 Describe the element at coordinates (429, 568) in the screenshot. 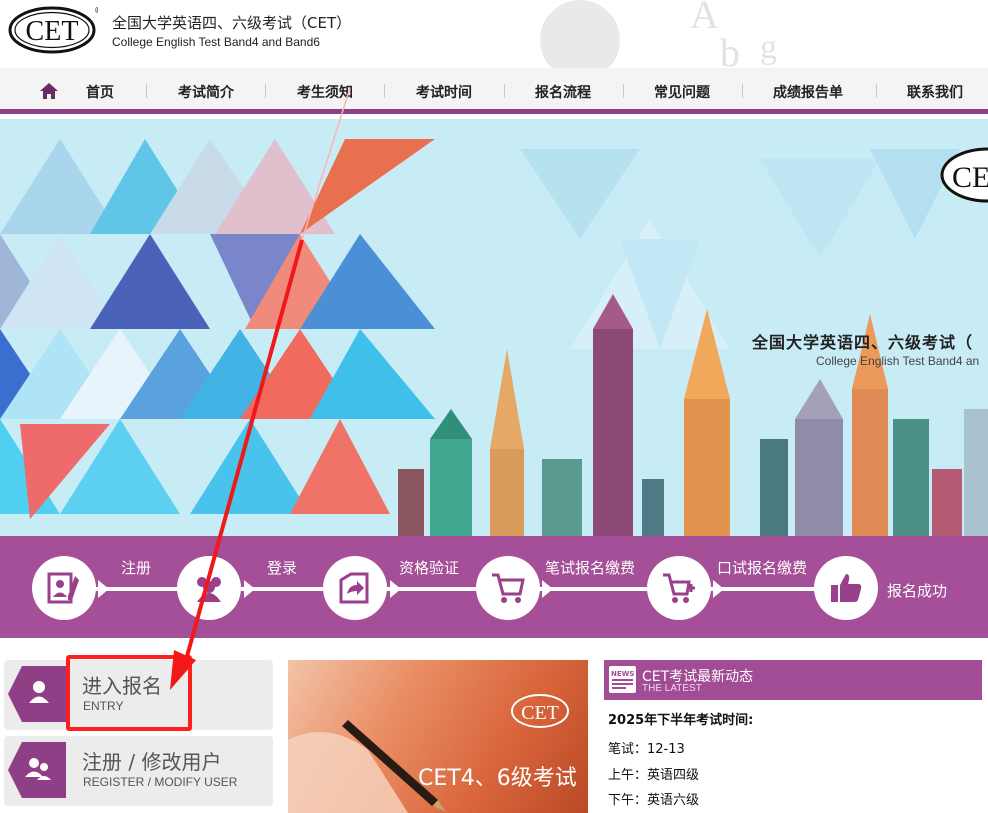

I see `step-label-verify: 资格验证` at that location.